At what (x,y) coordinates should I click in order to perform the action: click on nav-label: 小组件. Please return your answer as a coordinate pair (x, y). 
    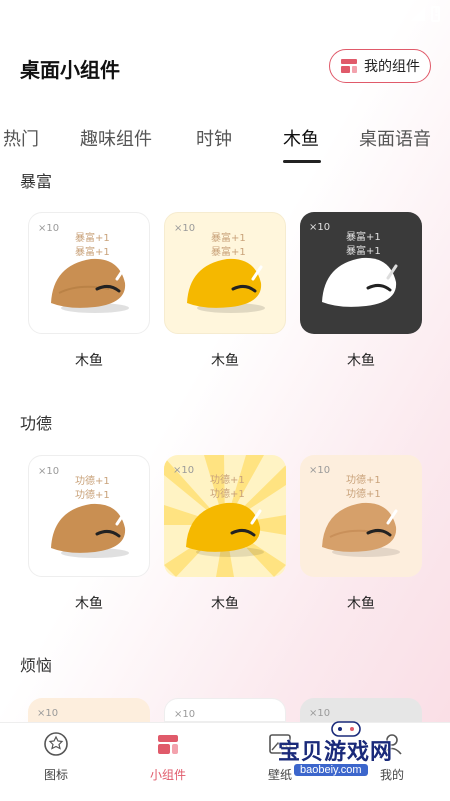
    Looking at the image, I should click on (167, 775).